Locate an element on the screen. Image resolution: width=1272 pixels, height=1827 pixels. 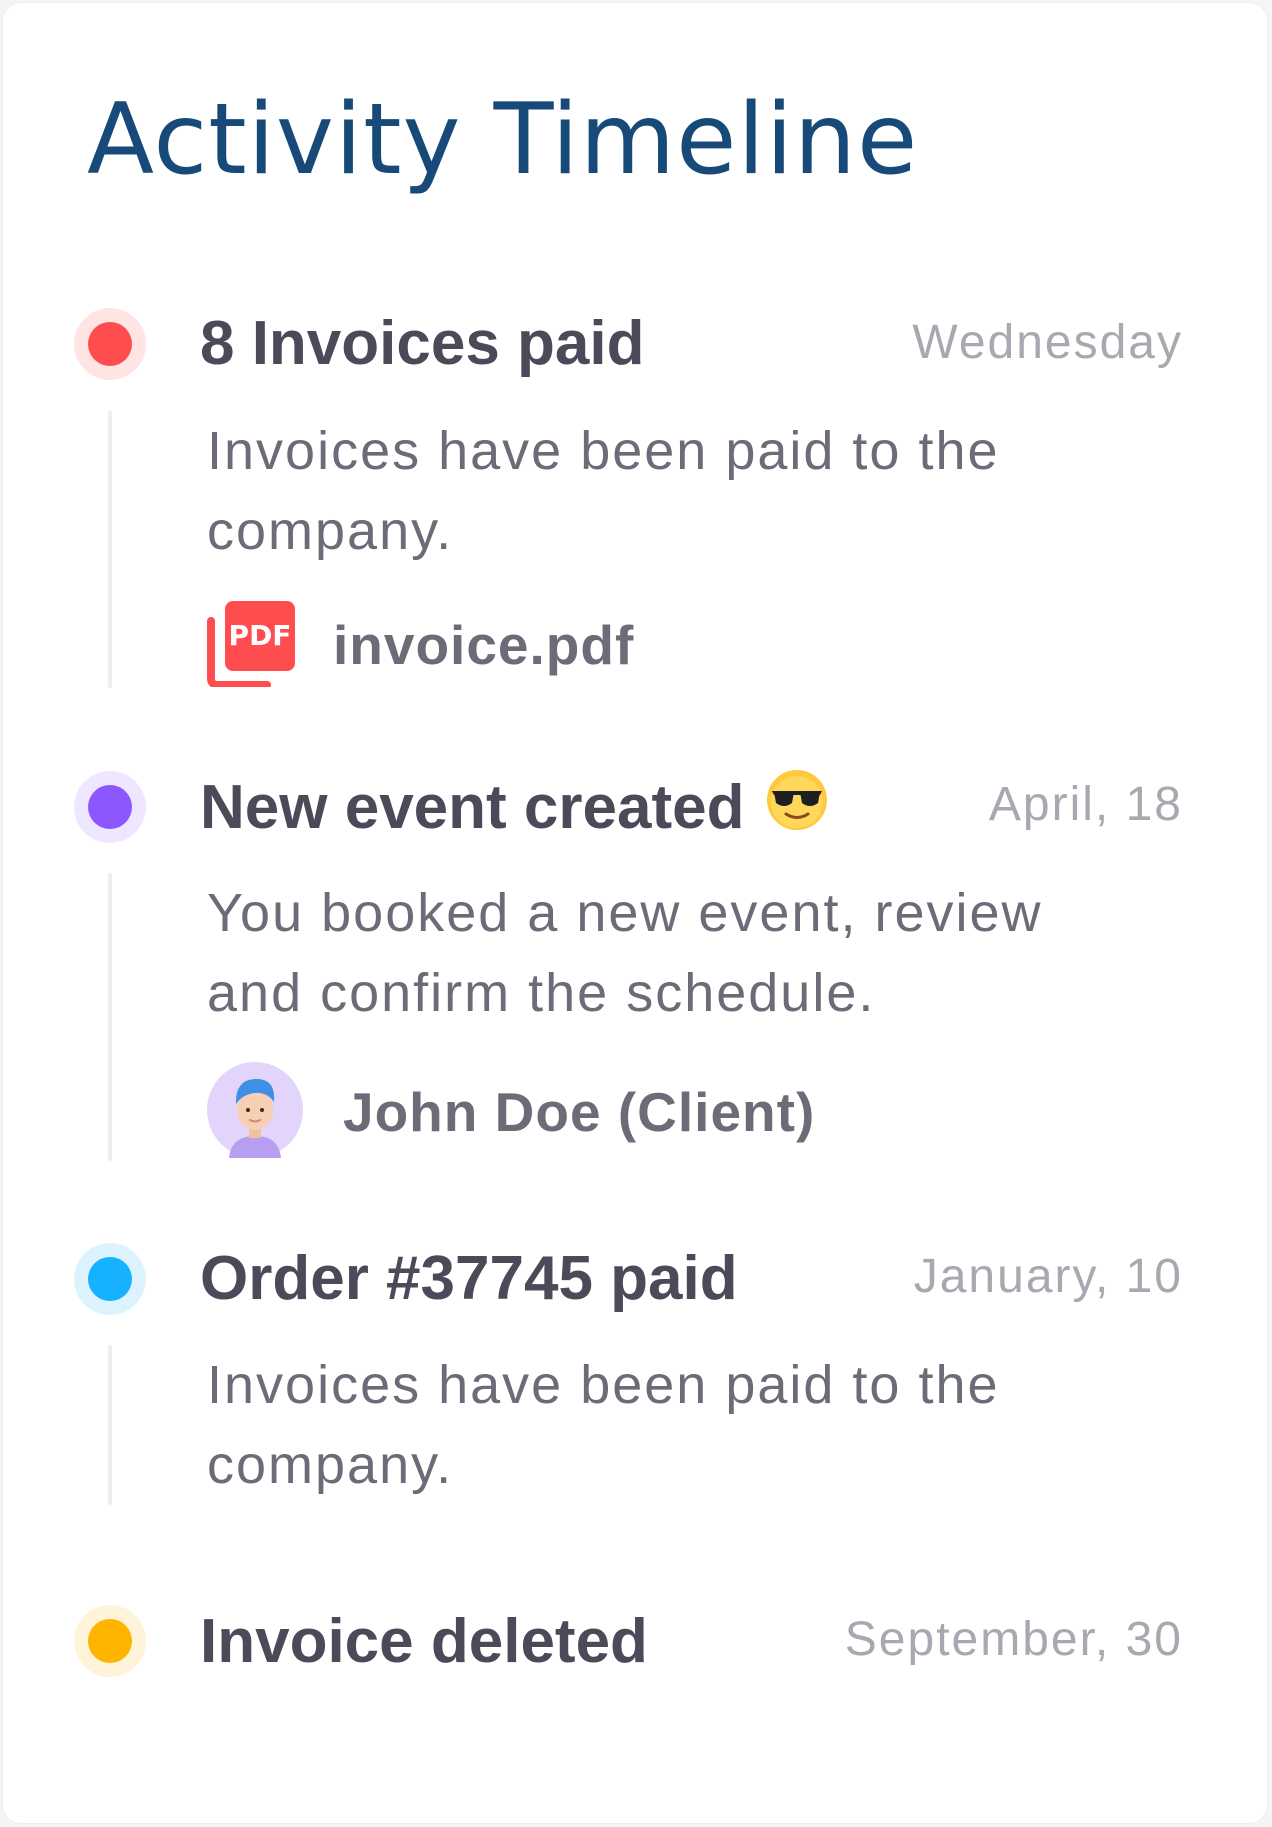
attachment-label: invoice.pdf is located at coordinates (484, 645).